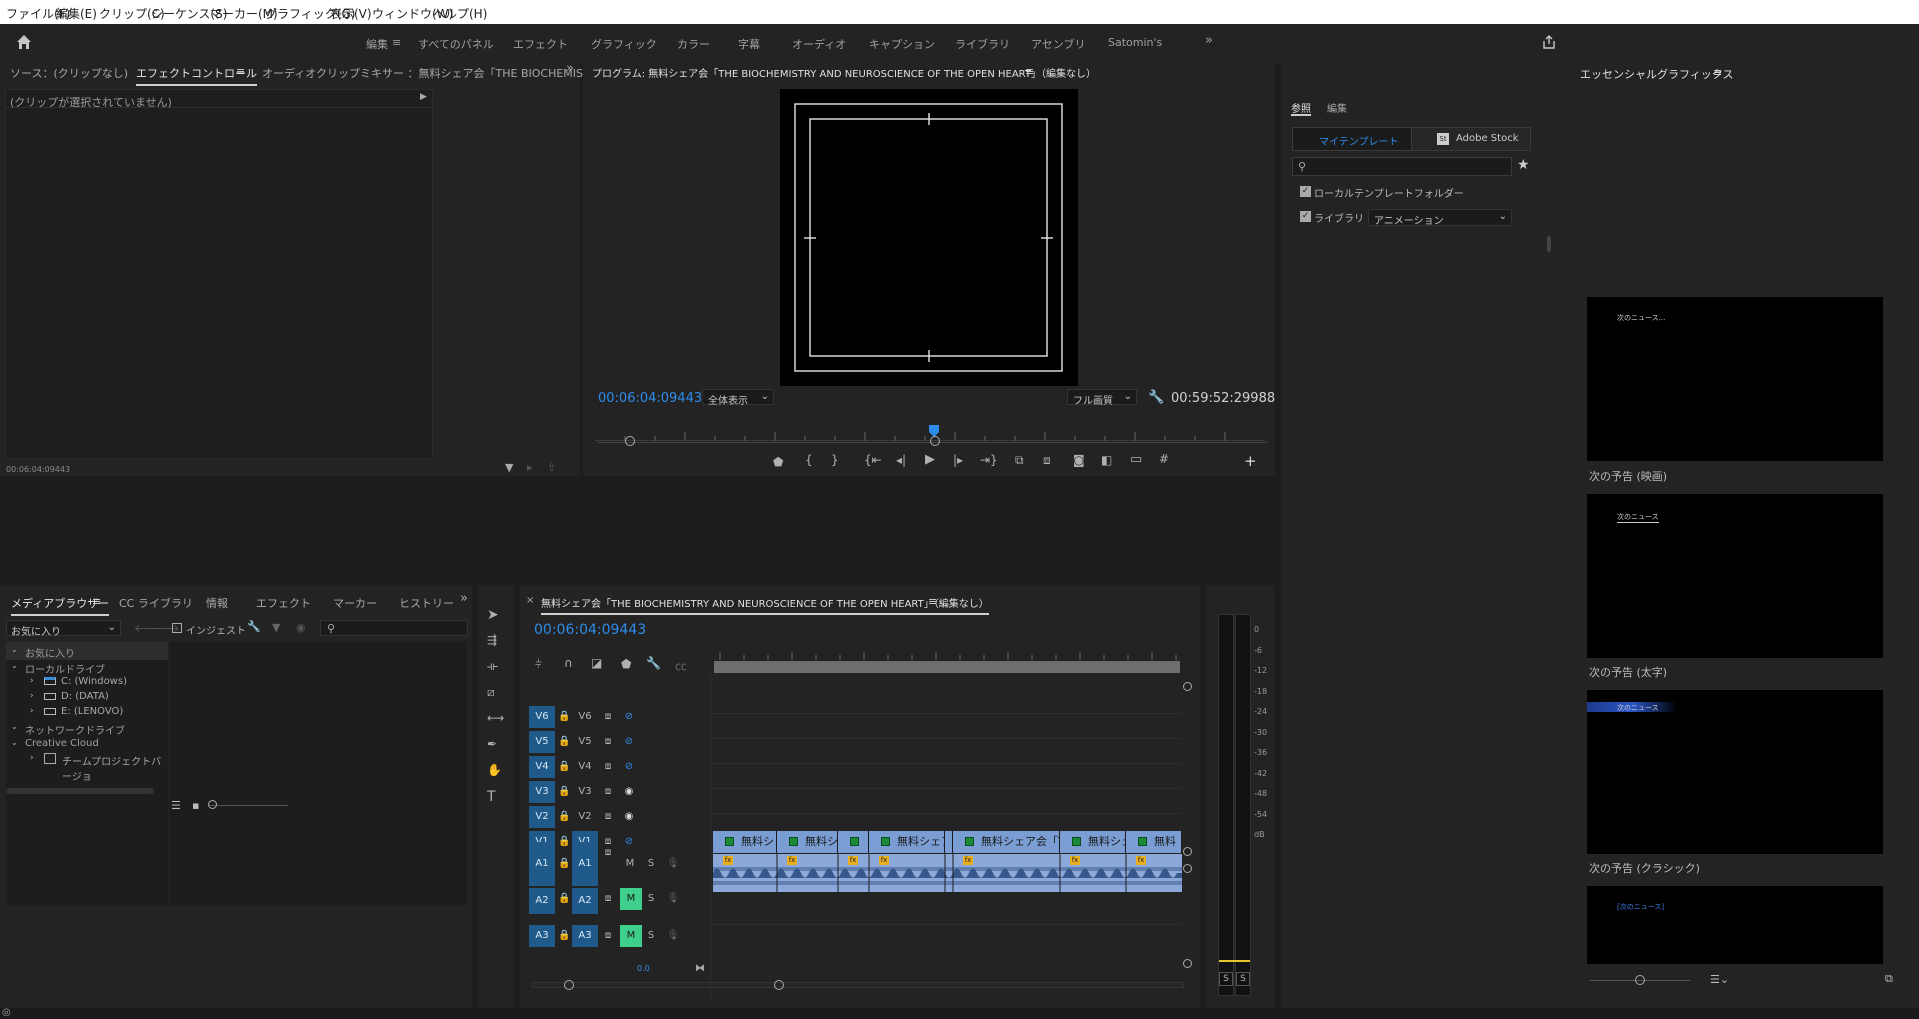 This screenshot has width=1919, height=1019. Describe the element at coordinates (301, 627) in the screenshot. I see `view-icon: ◉` at that location.